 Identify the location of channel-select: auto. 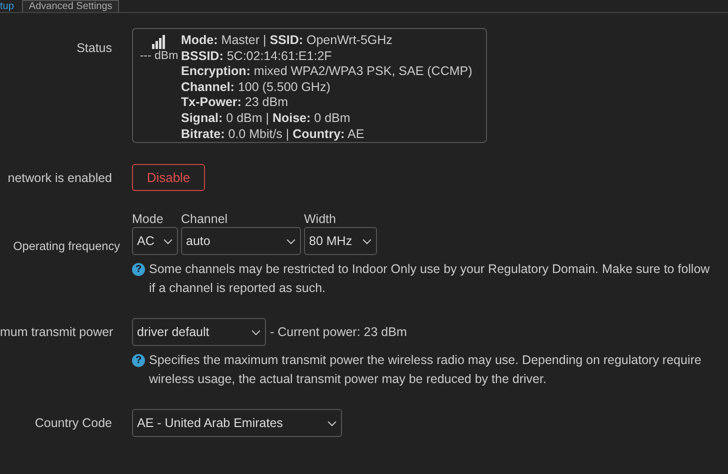
(241, 241).